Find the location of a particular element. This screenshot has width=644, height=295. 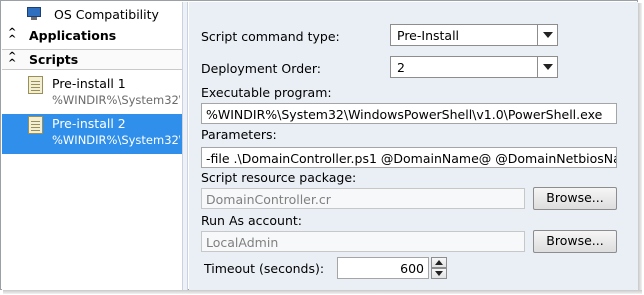

tree-item-label: OS Compatibility is located at coordinates (106, 14).